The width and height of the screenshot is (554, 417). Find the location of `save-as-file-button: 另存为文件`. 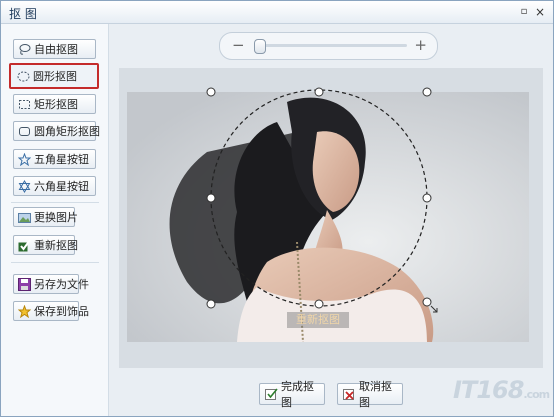

save-as-file-button: 另存为文件 is located at coordinates (51, 284).